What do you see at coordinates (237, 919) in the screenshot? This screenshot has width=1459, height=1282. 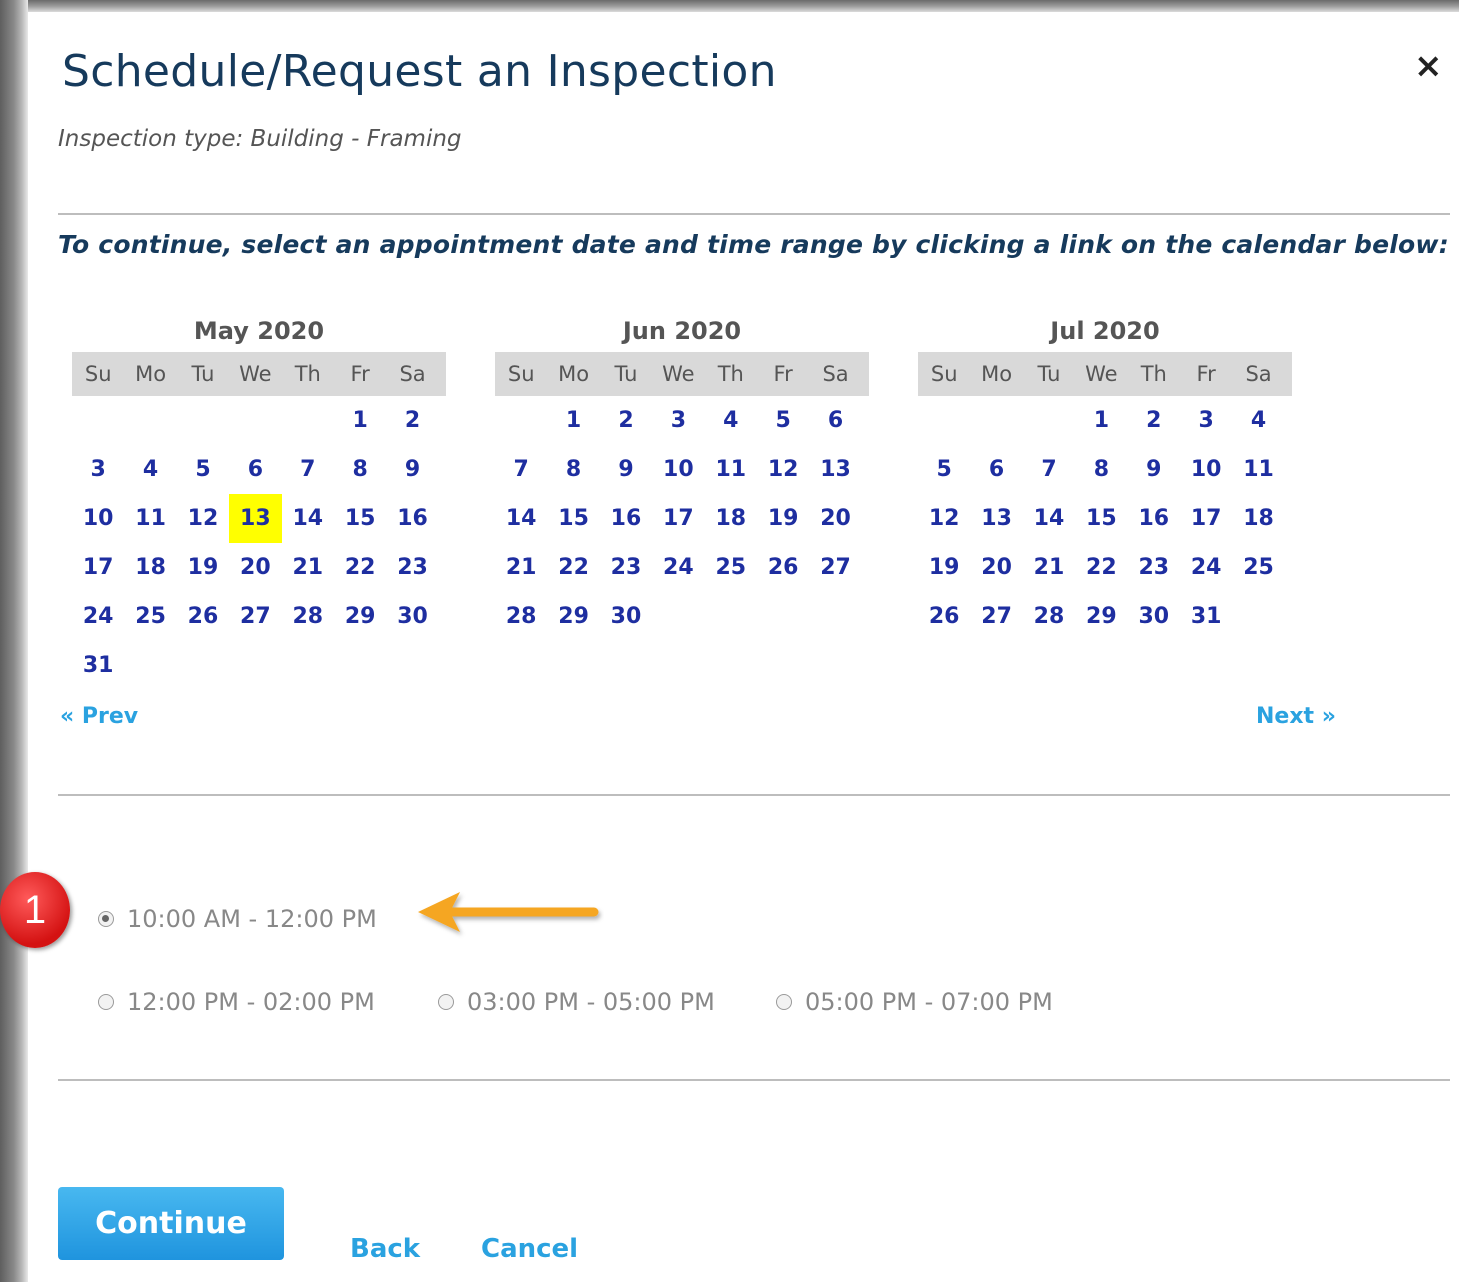 I see `time-slot-option: 10:00 AM - 12:00 PM` at bounding box center [237, 919].